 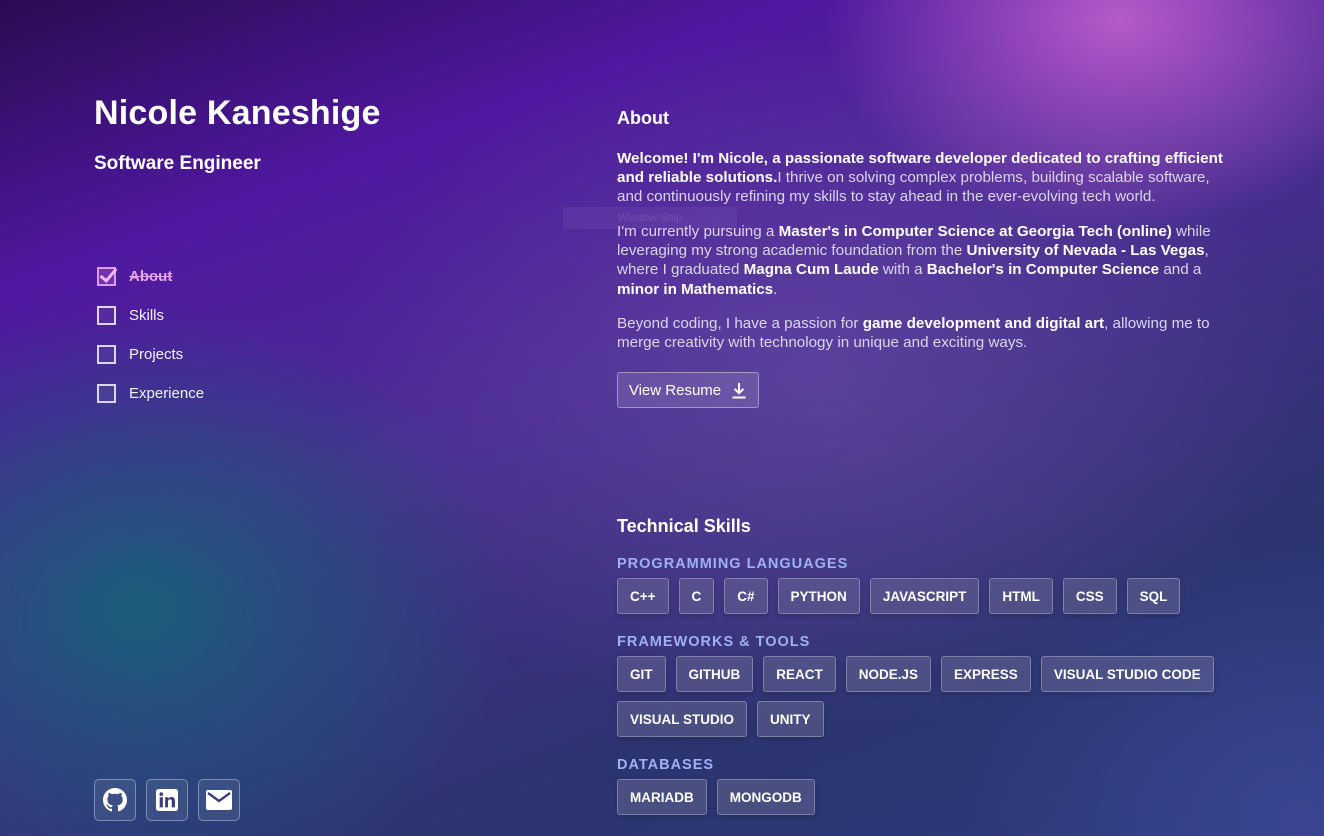 I want to click on category-title: PROGRAMMING LANGUAGES, so click(x=733, y=564).